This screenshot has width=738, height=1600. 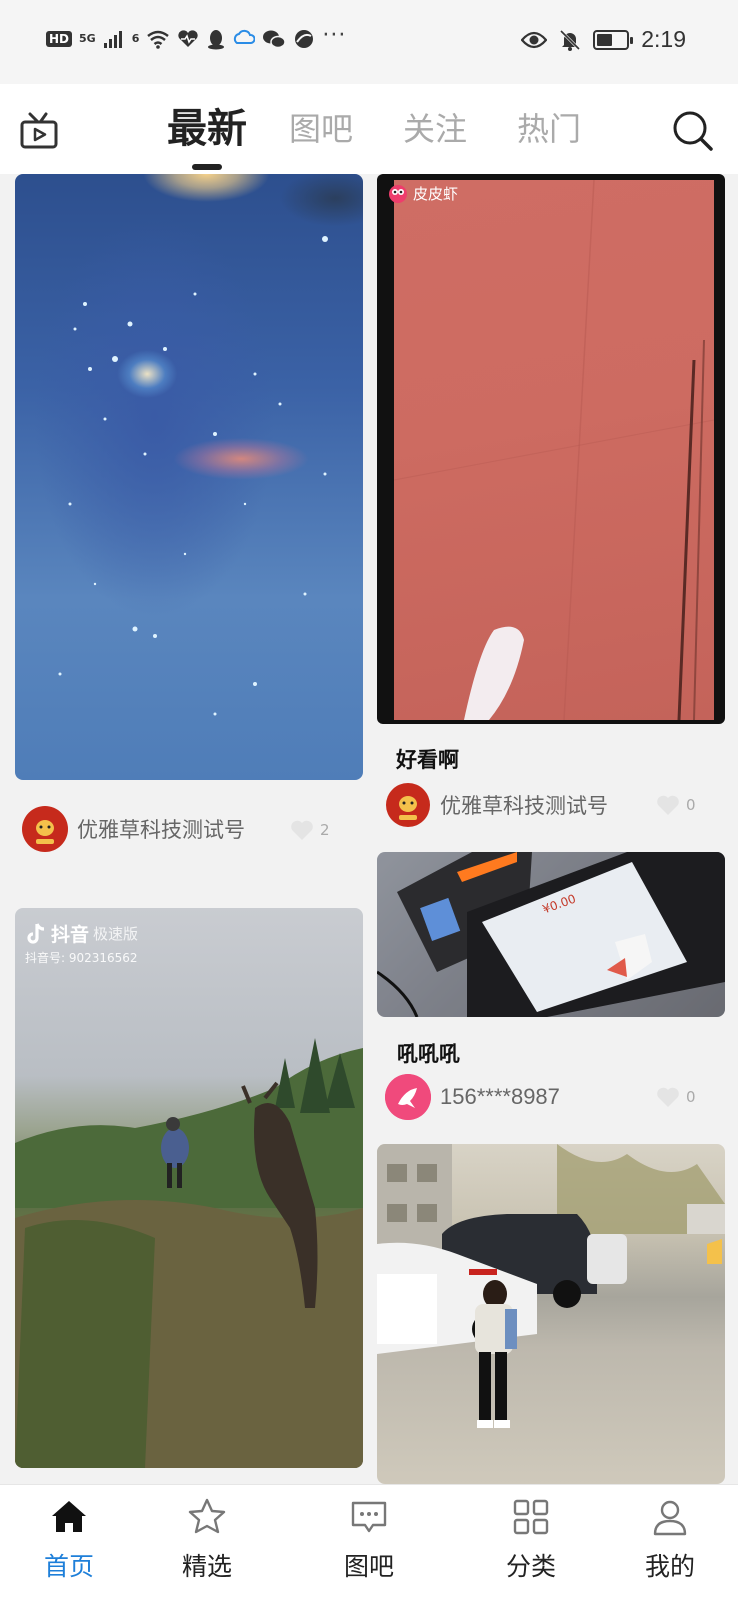 What do you see at coordinates (428, 1053) in the screenshot?
I see `post-title: 吼吼吼` at bounding box center [428, 1053].